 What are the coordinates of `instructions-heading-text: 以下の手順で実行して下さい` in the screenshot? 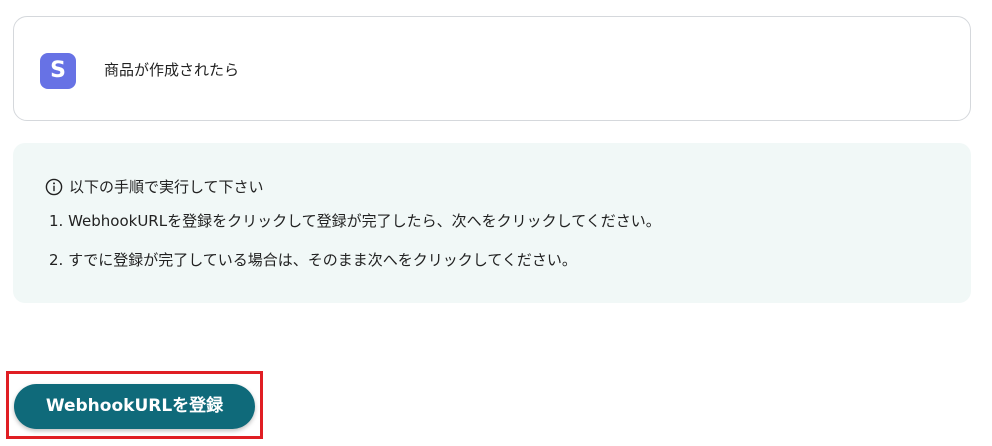 It's located at (166, 187).